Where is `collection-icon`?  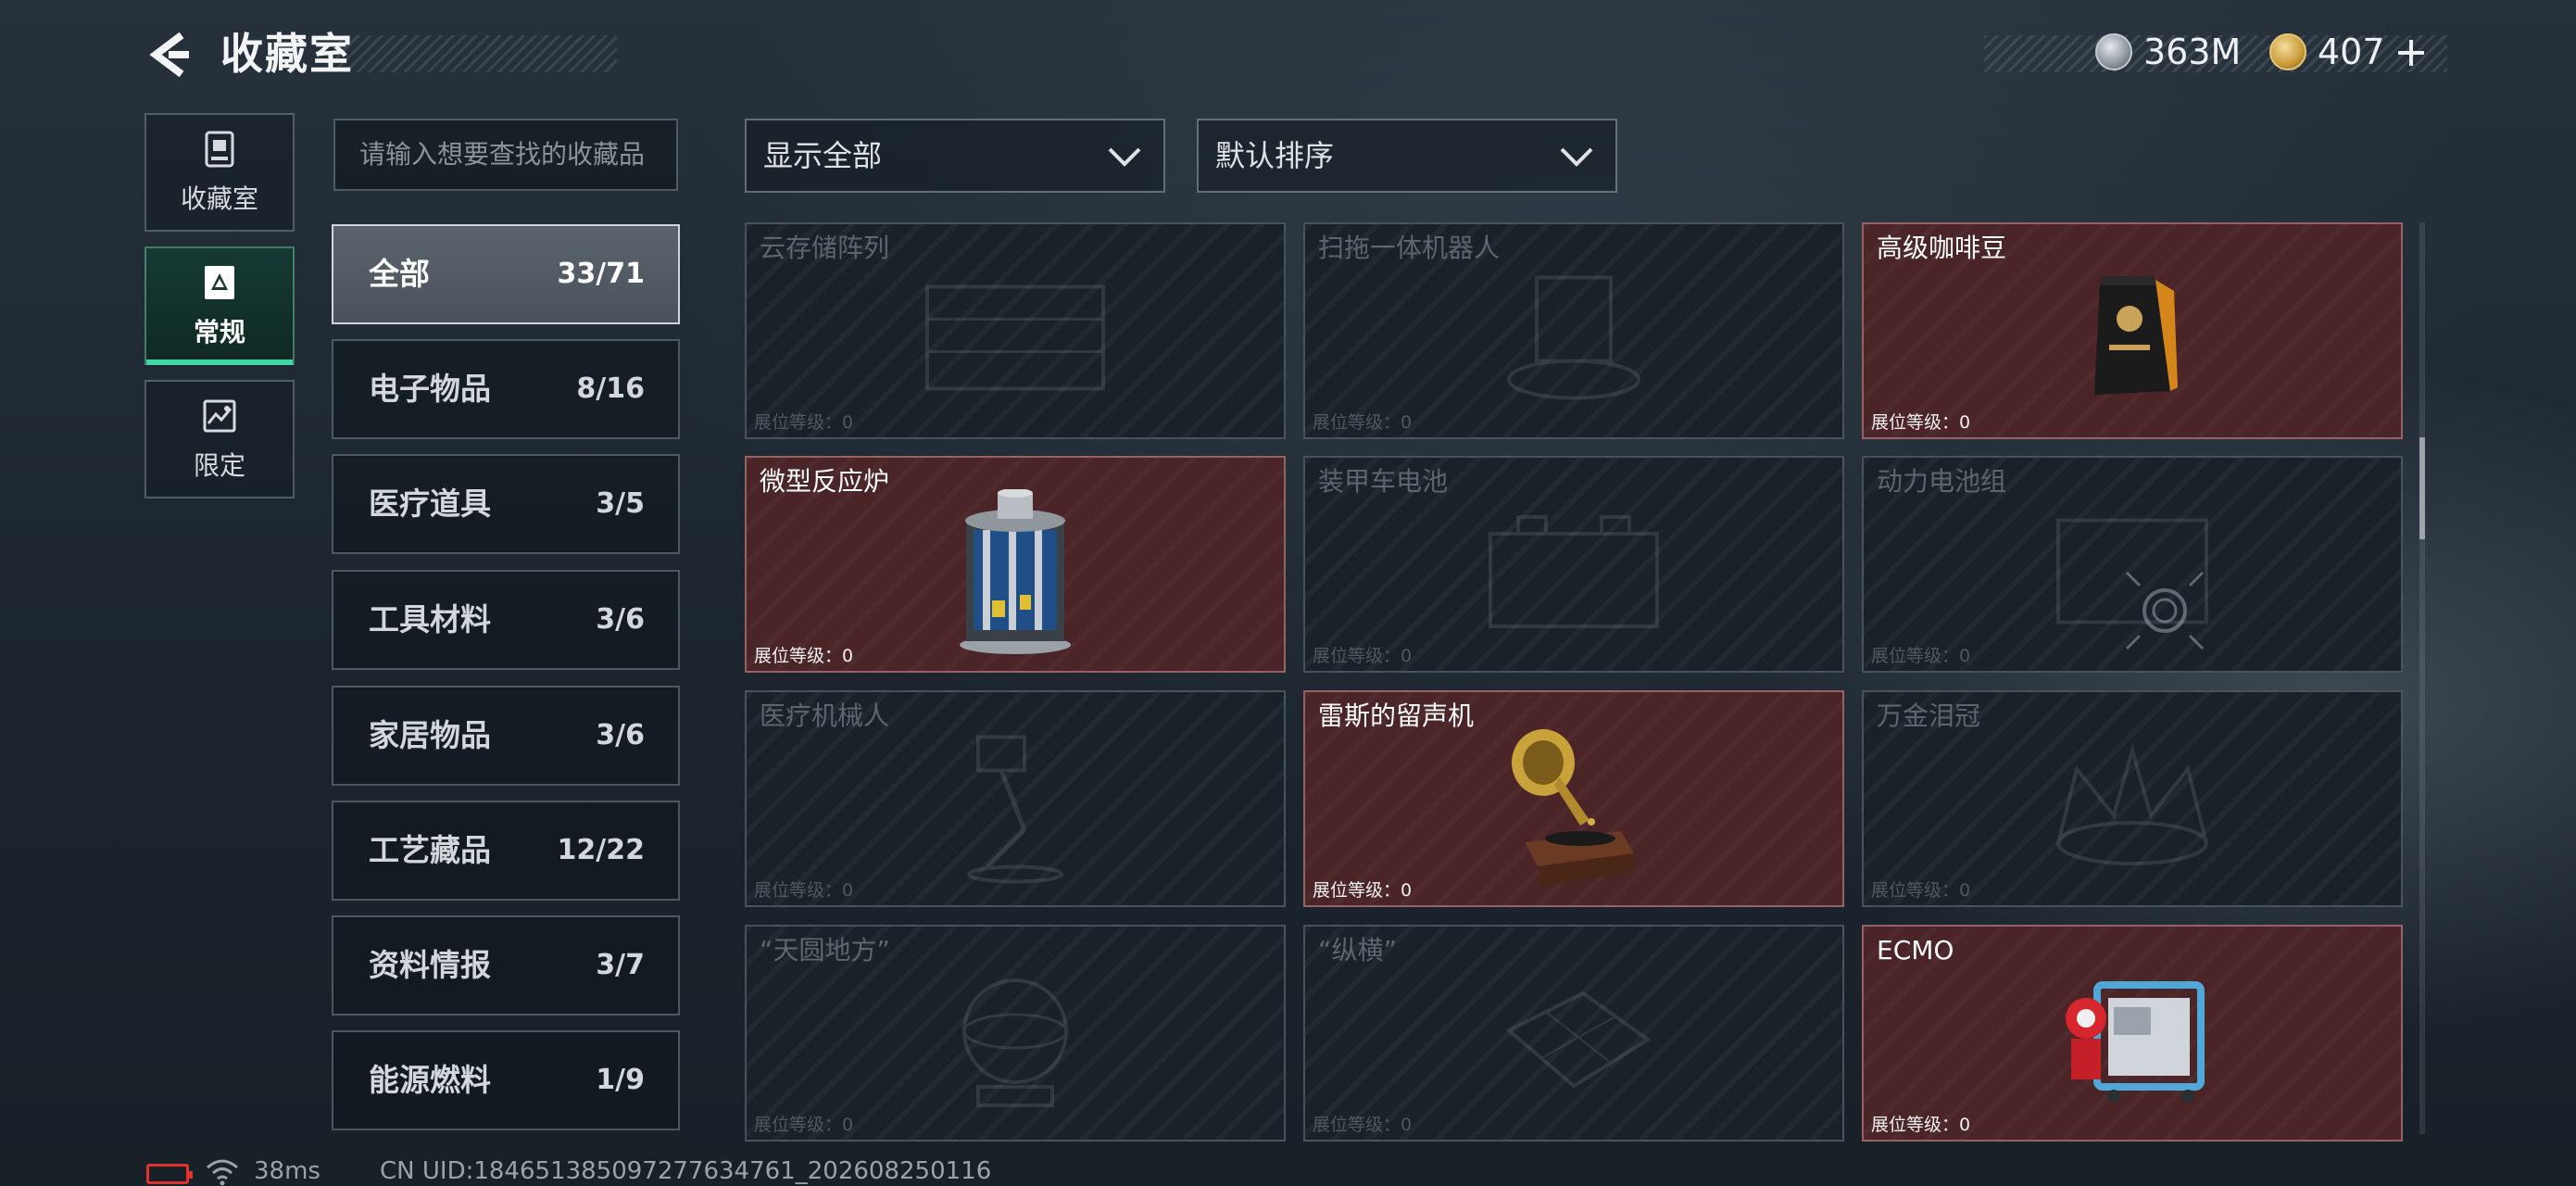
collection-icon is located at coordinates (219, 282).